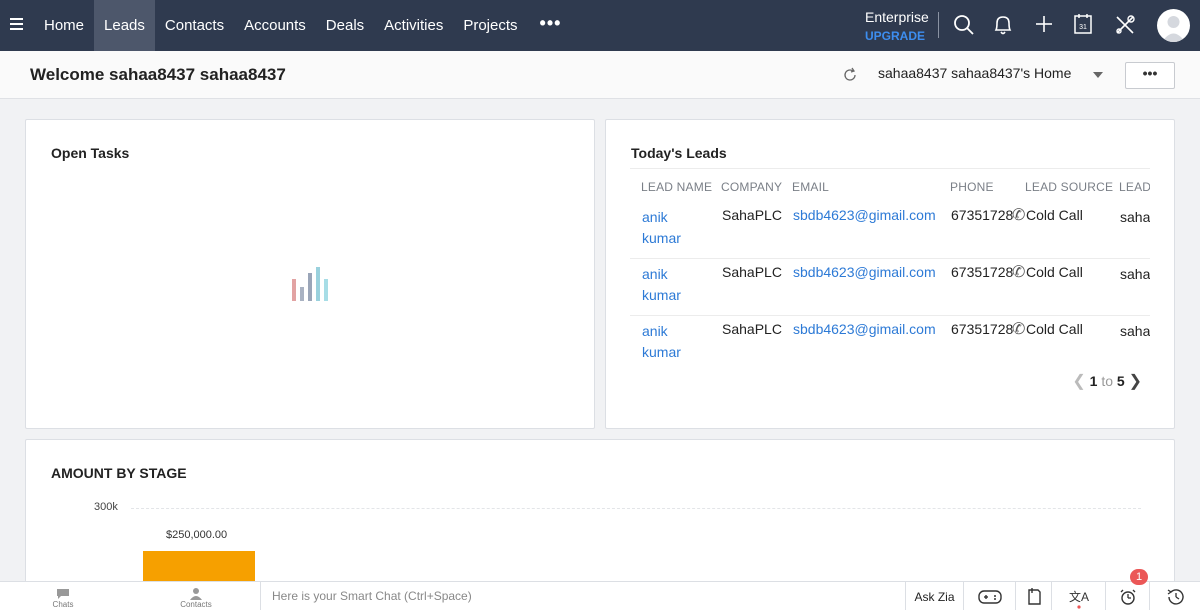 This screenshot has height=610, width=1200. I want to click on gridline, so click(636, 508).